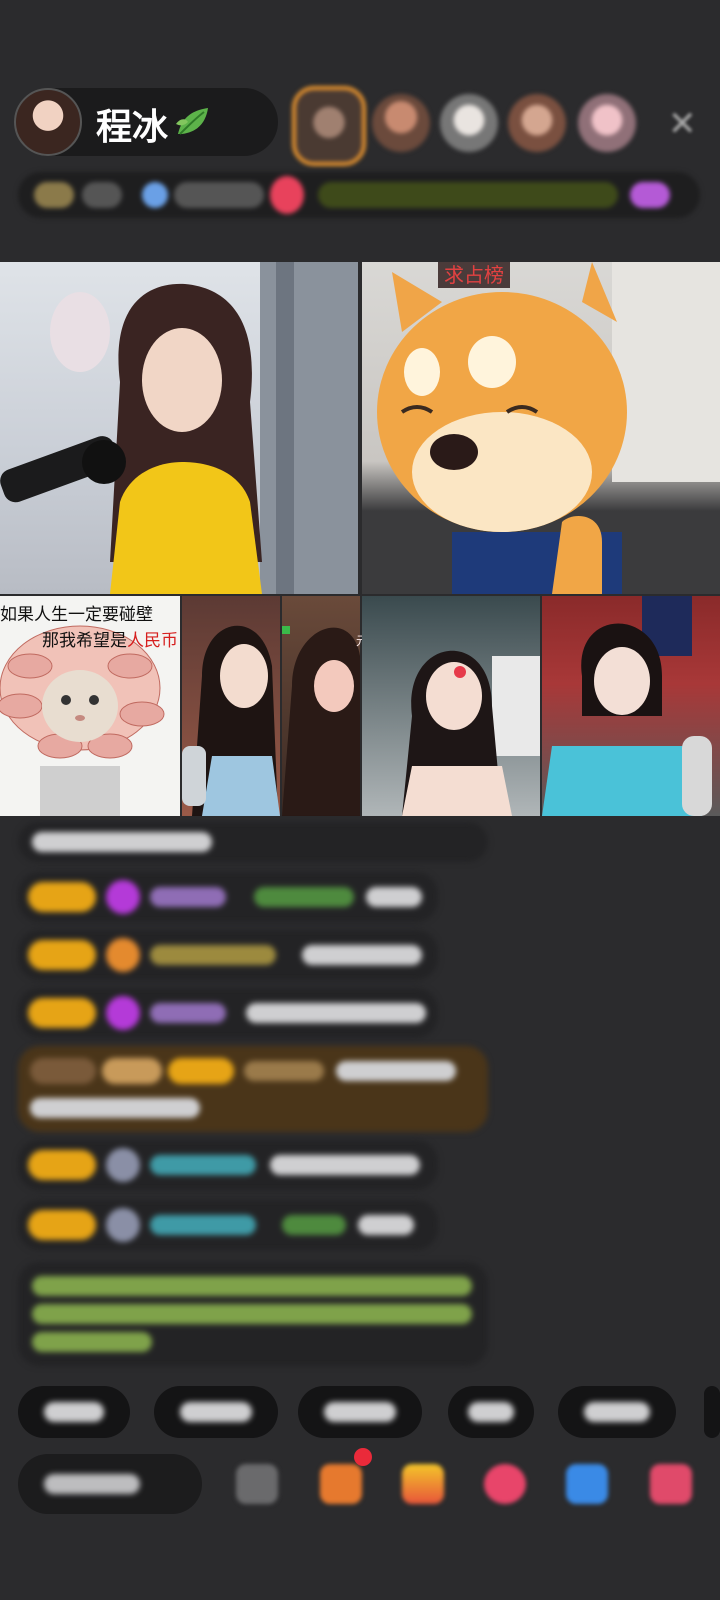 This screenshot has height=1600, width=720. Describe the element at coordinates (474, 275) in the screenshot. I see `rank-label: 求占榜` at that location.